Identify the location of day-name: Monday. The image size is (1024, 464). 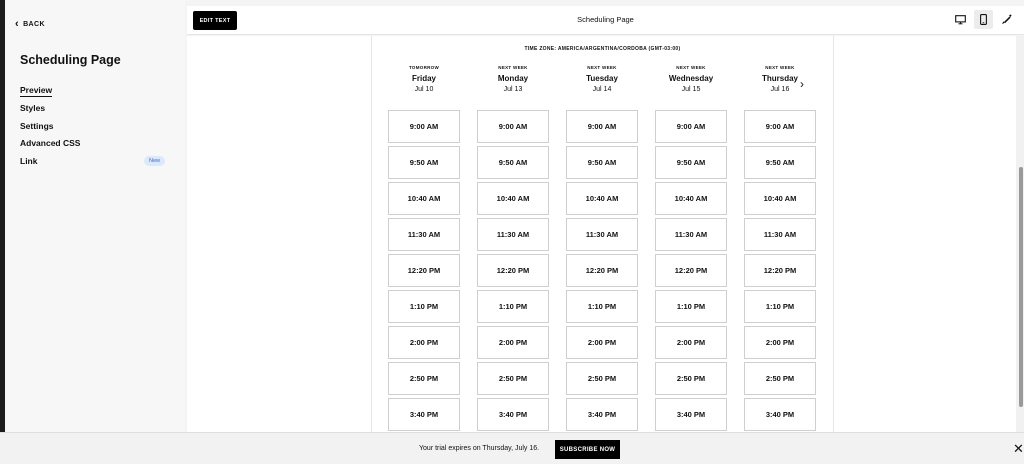
(513, 78).